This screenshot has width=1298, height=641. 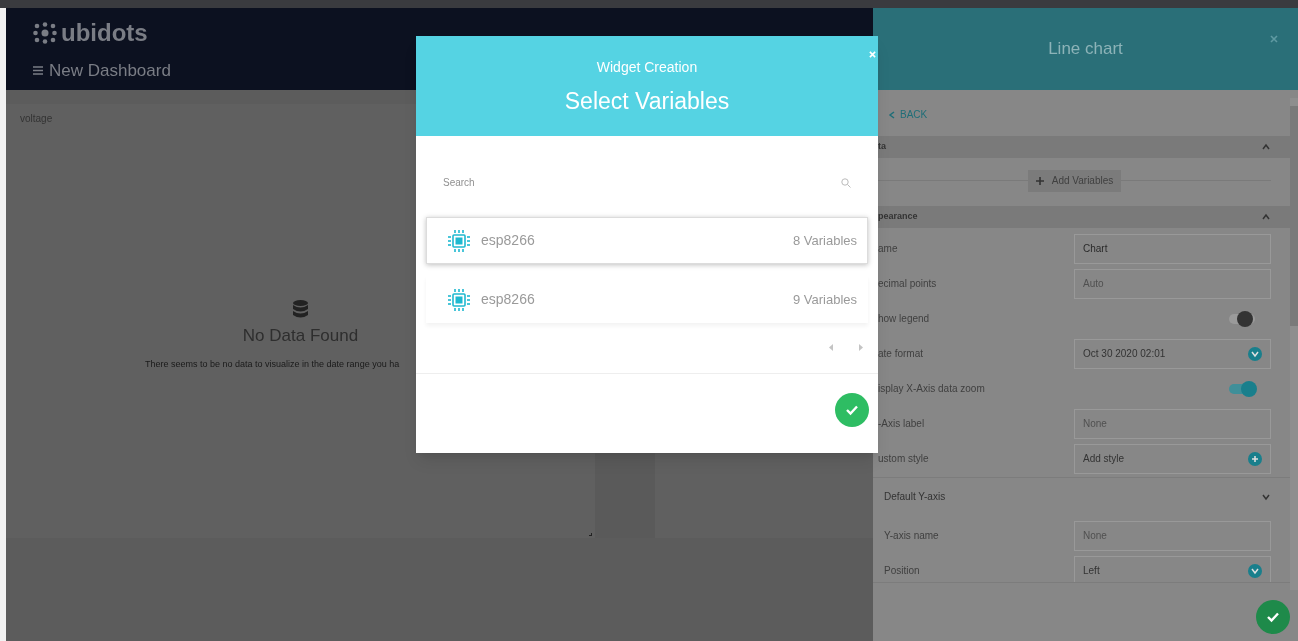 I want to click on logo-icon, so click(x=45, y=33).